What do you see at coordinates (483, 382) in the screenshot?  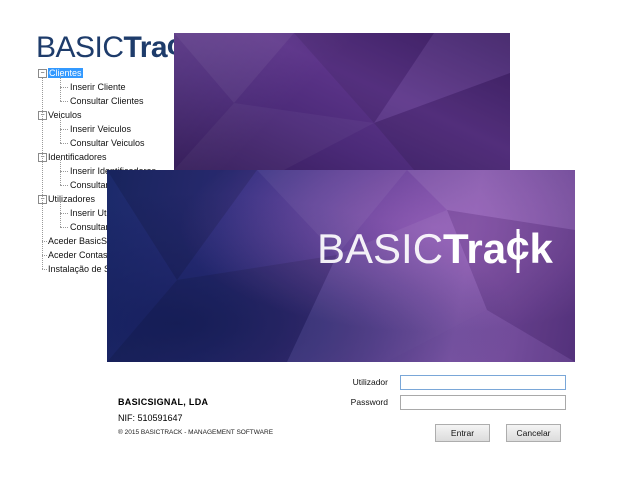 I see `username-input` at bounding box center [483, 382].